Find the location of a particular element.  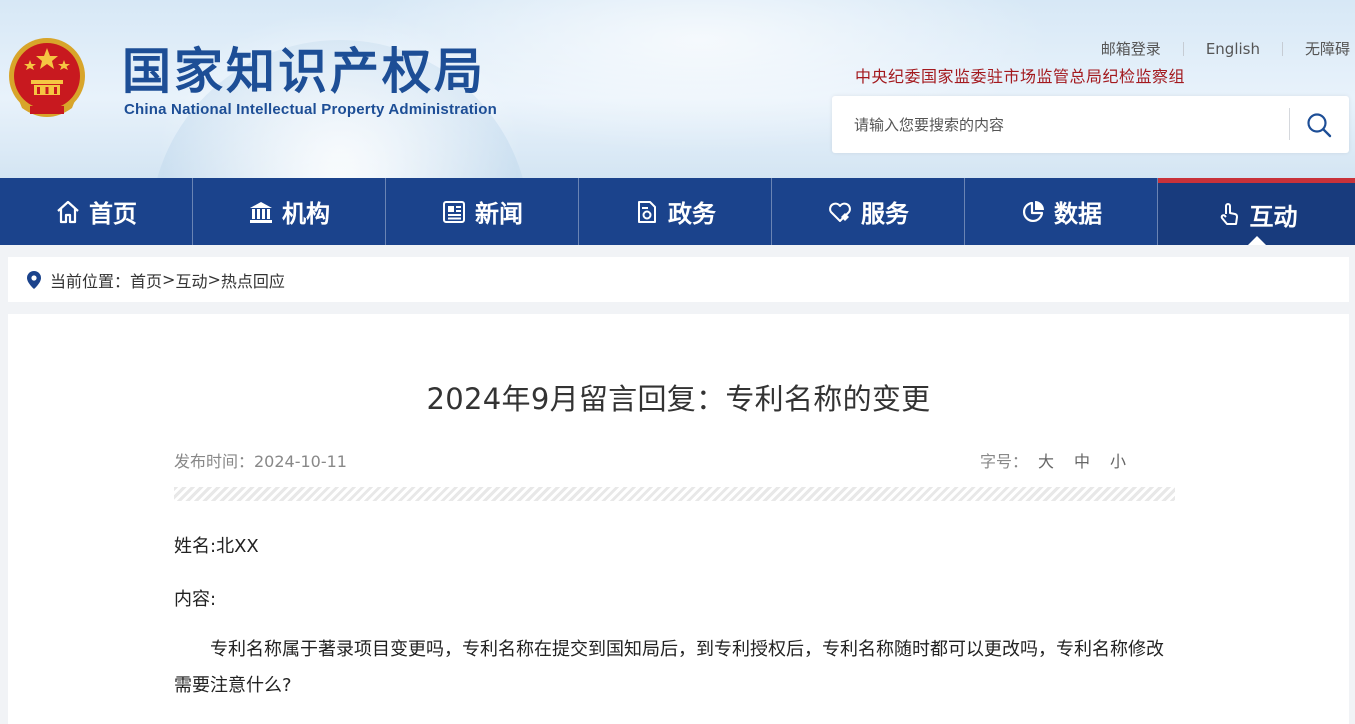

nav-item-home: 首页 is located at coordinates (96, 211).